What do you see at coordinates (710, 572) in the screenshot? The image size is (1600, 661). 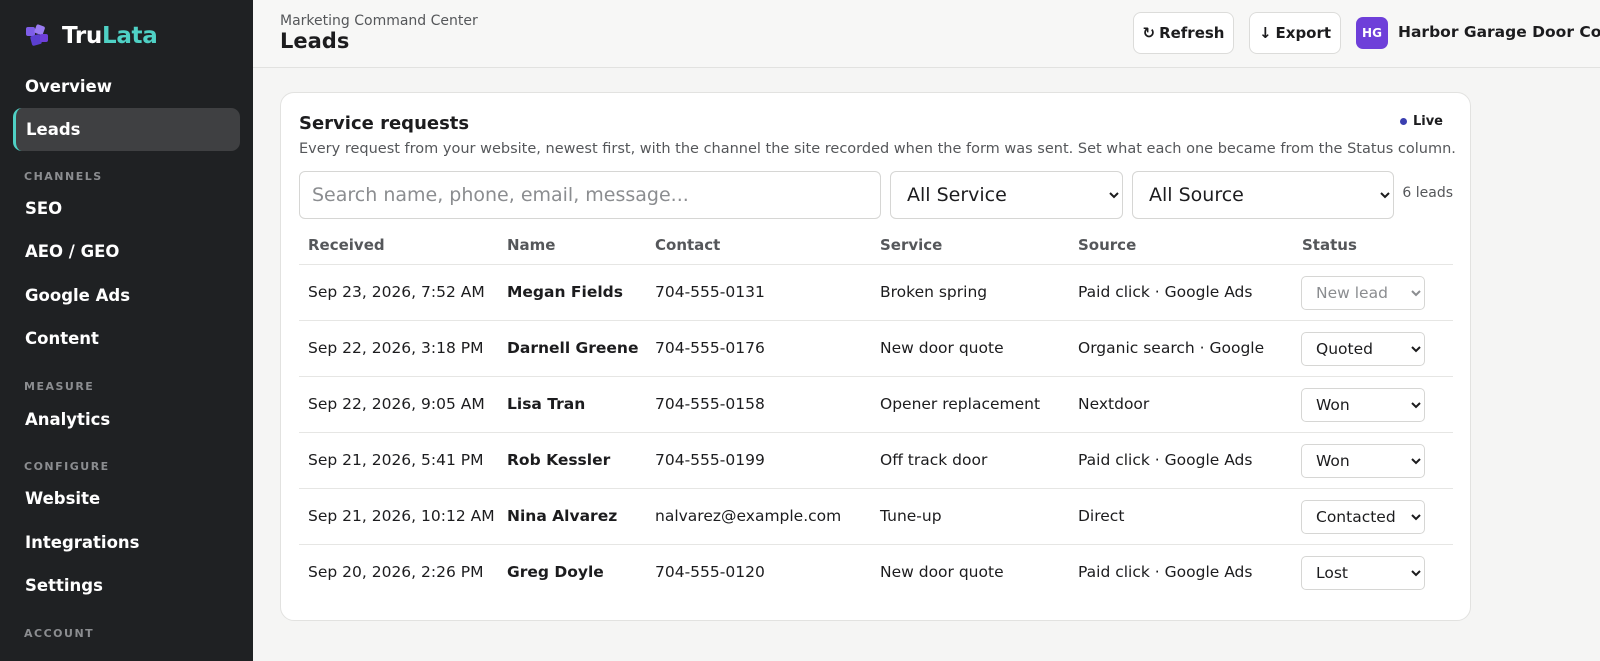 I see `cell-contact: 704-555-0120` at bounding box center [710, 572].